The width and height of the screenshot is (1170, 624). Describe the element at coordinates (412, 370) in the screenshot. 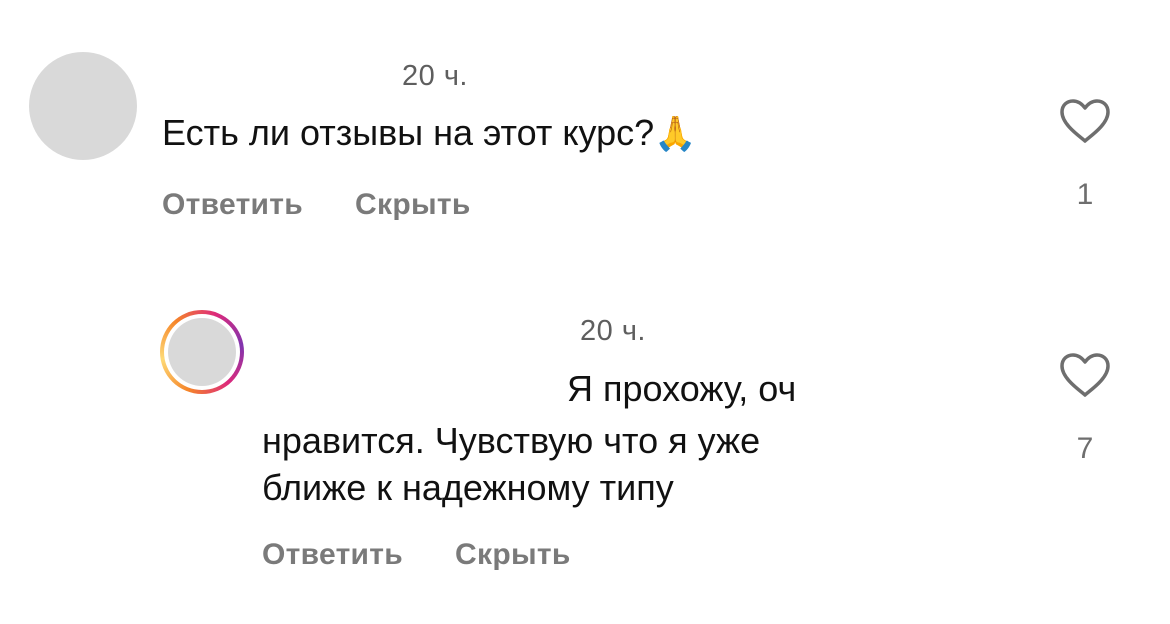

I see `redacted-username` at that location.